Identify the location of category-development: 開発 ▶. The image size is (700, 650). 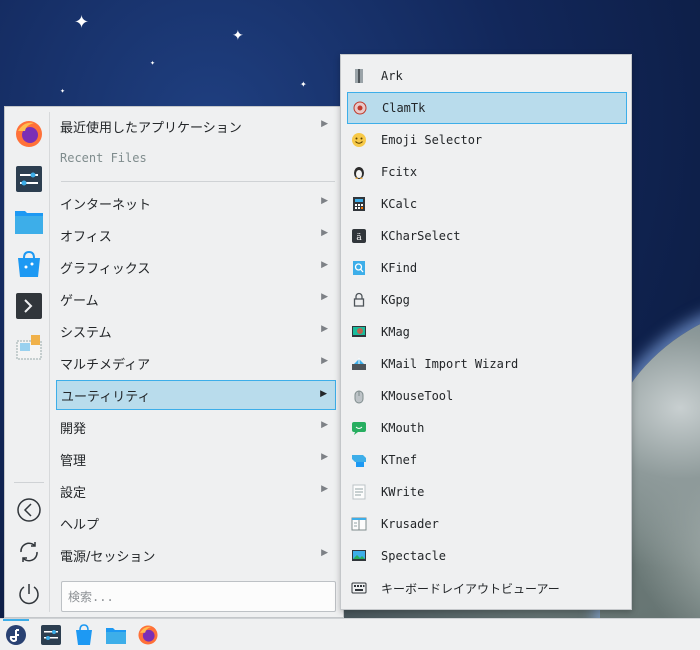
(196, 427).